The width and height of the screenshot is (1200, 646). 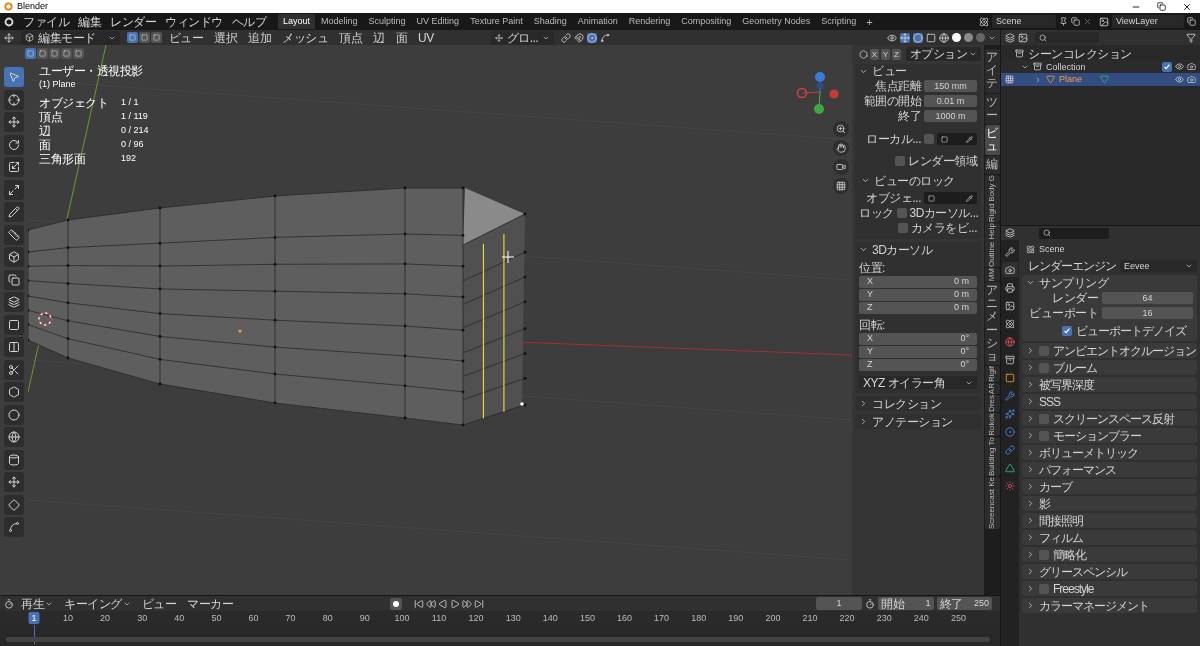 What do you see at coordinates (9, 603) in the screenshot?
I see `editor-type-icon` at bounding box center [9, 603].